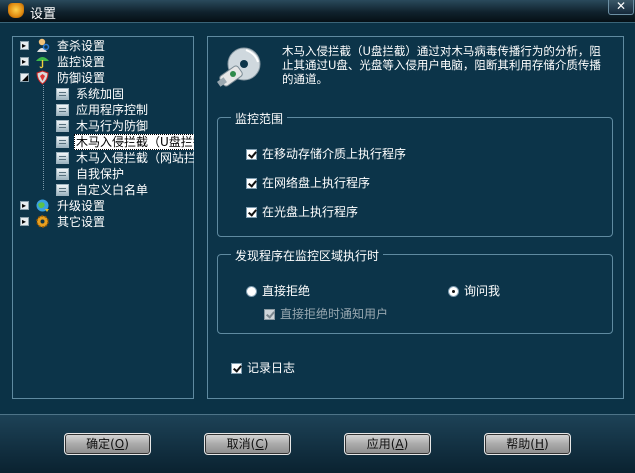 This screenshot has height=473, width=635. What do you see at coordinates (236, 368) in the screenshot?
I see `record-log-checkbox` at bounding box center [236, 368].